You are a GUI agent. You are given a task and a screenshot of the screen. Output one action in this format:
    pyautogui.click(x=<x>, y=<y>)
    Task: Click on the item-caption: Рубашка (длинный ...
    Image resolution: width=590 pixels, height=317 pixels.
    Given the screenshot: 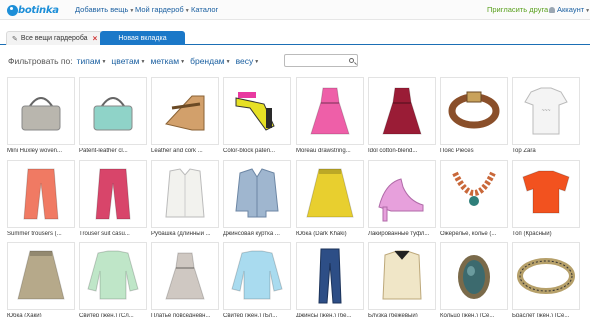 What is the action you would take?
    pyautogui.click(x=185, y=234)
    